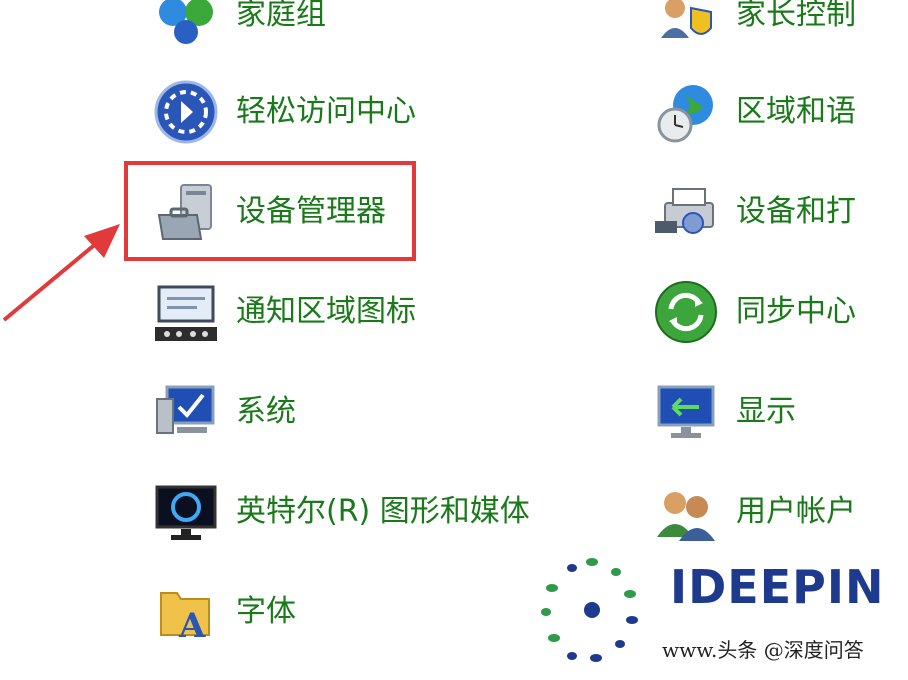 The width and height of the screenshot is (908, 680). Describe the element at coordinates (766, 411) in the screenshot. I see `cp-item-label: 显示` at that location.